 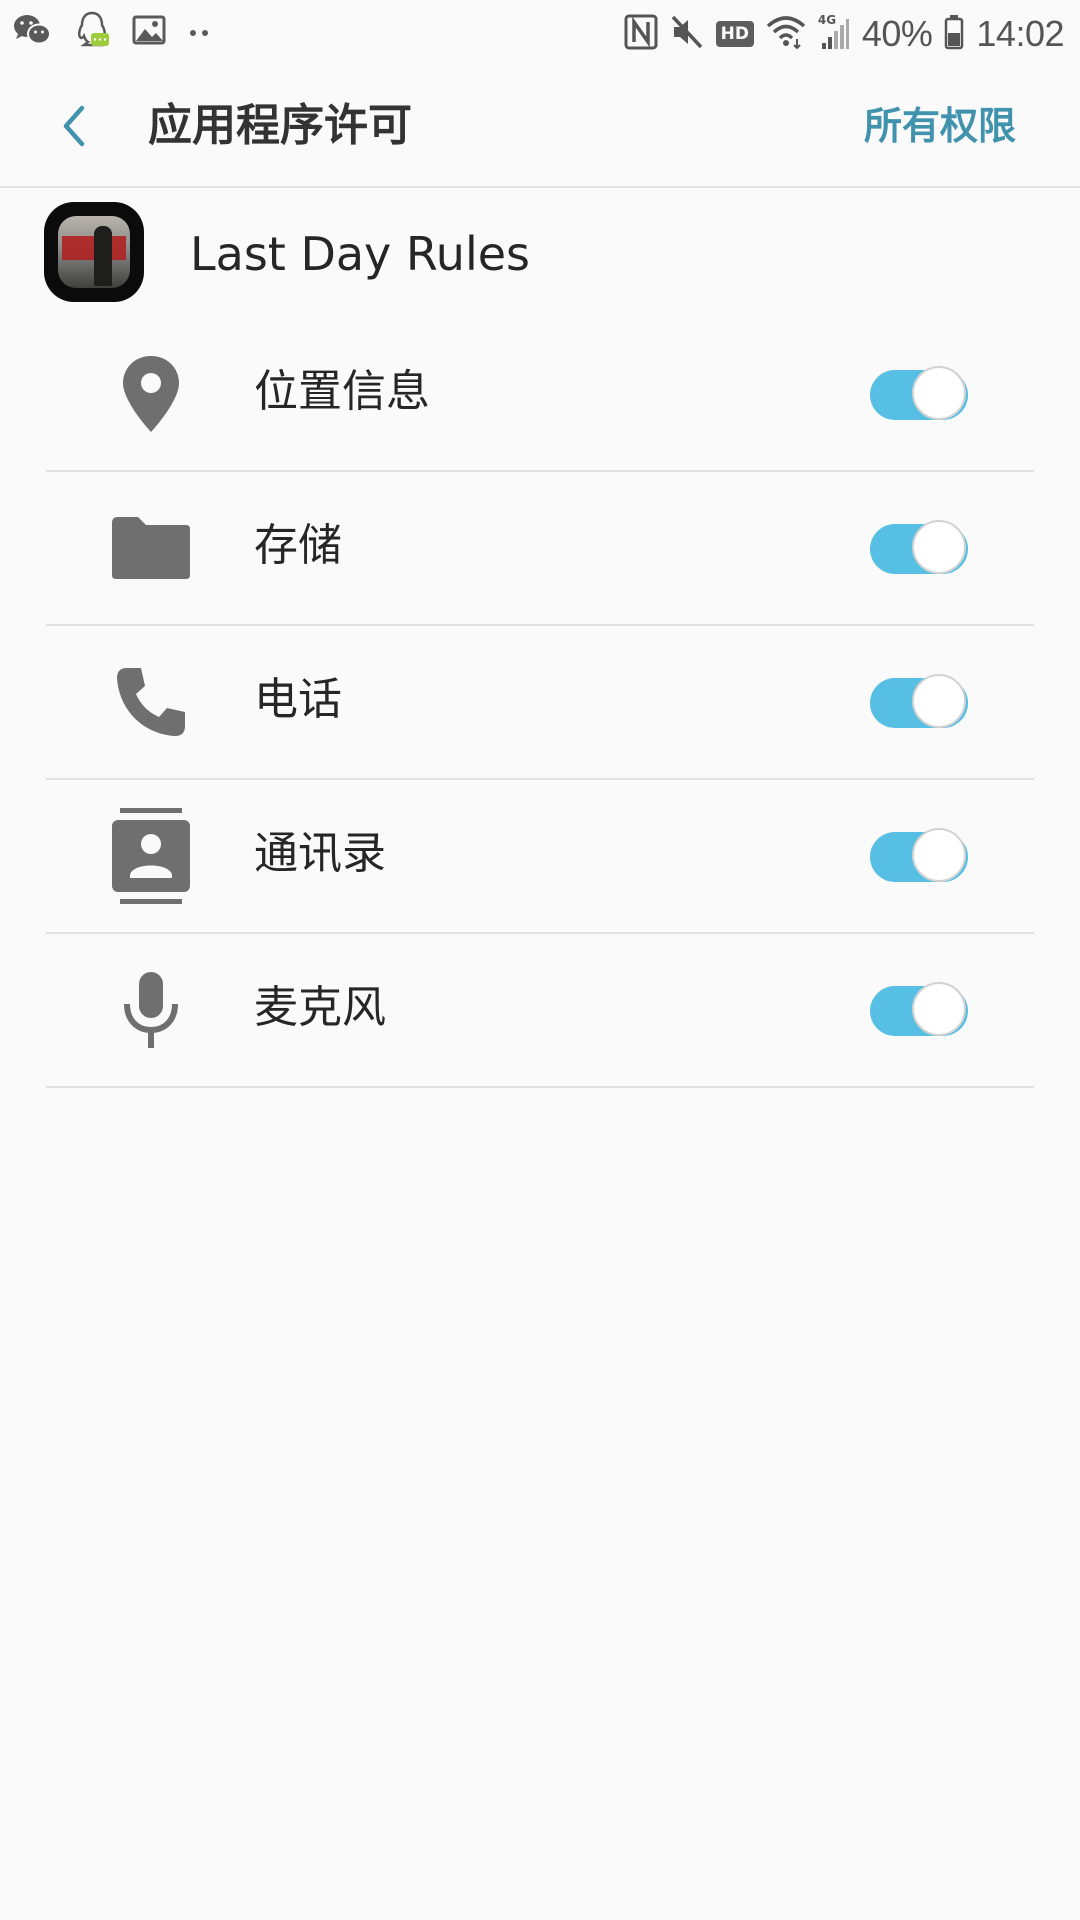 What do you see at coordinates (92, 32) in the screenshot?
I see `qq-icon` at bounding box center [92, 32].